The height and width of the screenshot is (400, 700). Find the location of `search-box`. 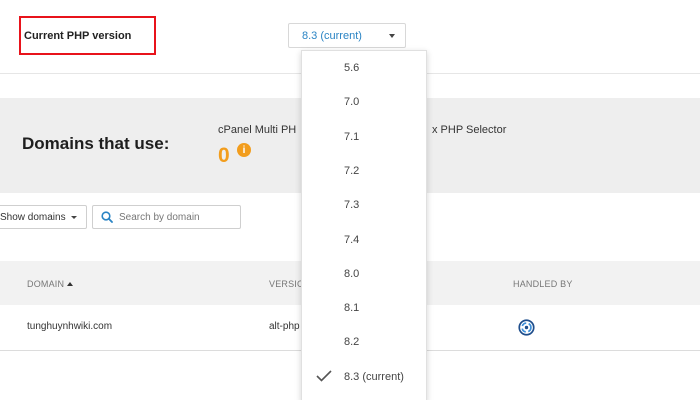

search-box is located at coordinates (166, 217).